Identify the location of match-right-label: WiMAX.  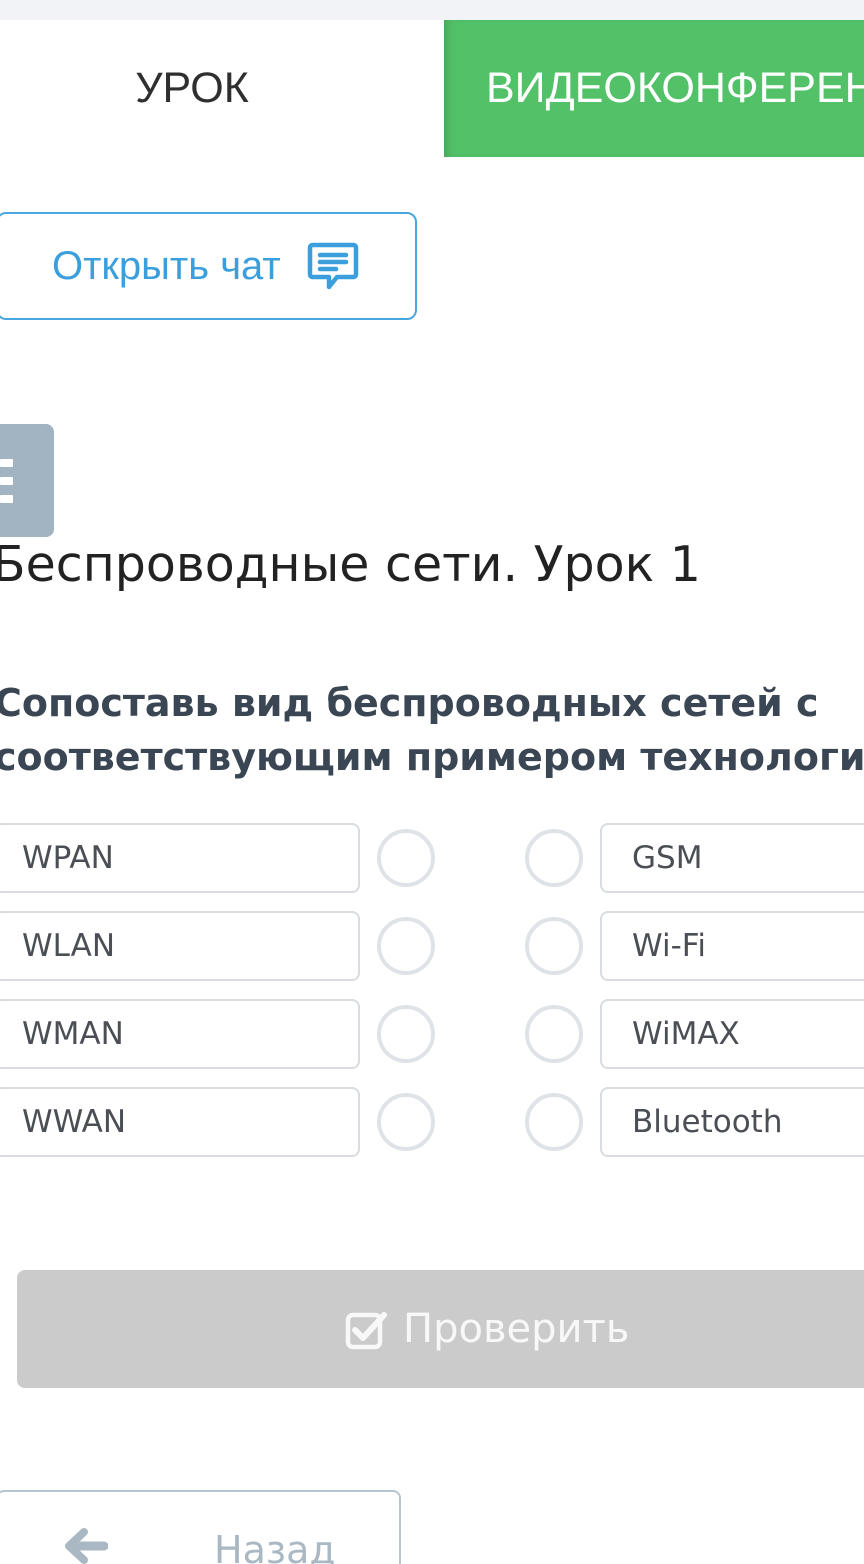
(686, 1034).